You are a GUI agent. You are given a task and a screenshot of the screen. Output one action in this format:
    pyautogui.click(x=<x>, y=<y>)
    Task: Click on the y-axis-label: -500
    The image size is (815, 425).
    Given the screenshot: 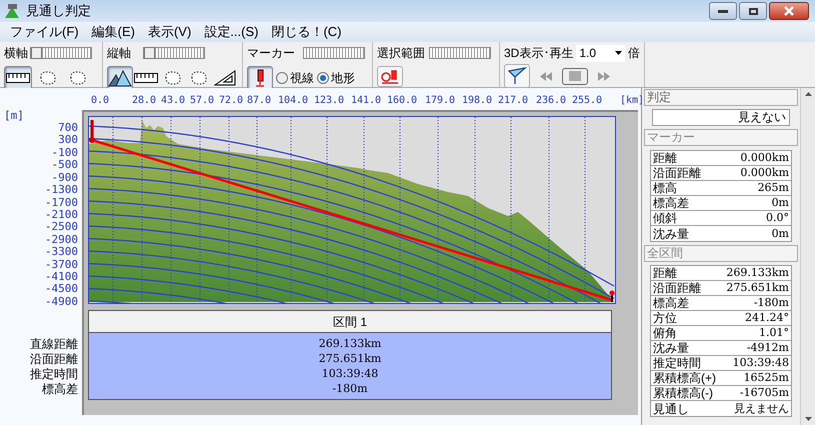 What is the action you would take?
    pyautogui.click(x=65, y=165)
    